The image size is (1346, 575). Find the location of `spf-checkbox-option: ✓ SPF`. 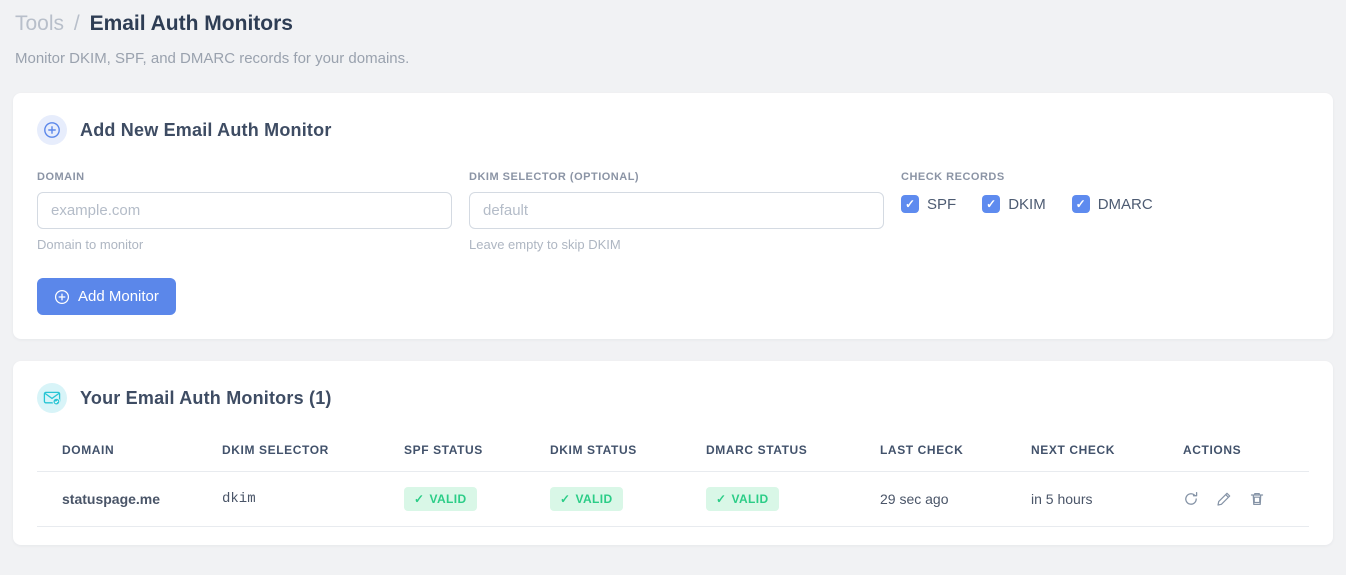

spf-checkbox-option: ✓ SPF is located at coordinates (928, 204).